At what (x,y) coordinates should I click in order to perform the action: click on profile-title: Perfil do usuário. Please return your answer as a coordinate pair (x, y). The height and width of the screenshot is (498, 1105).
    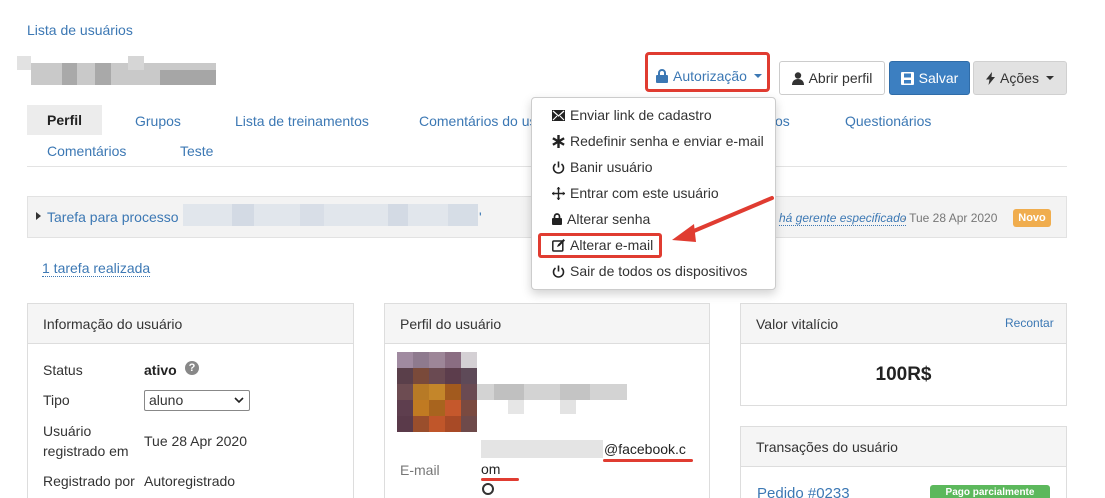
    Looking at the image, I should click on (547, 324).